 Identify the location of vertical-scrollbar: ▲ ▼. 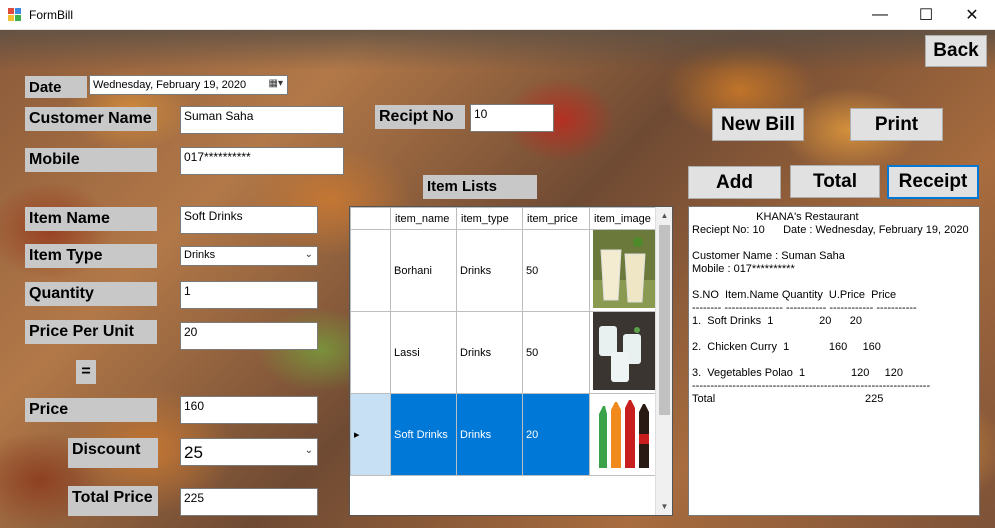
(663, 361).